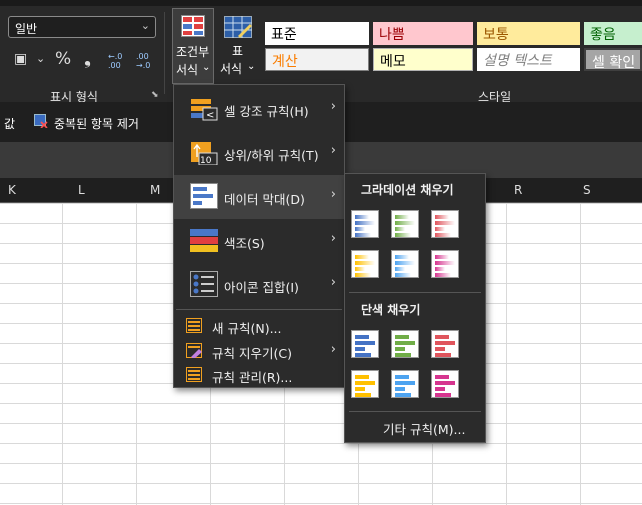  Describe the element at coordinates (613, 59) in the screenshot. I see `style-check-cell: 셀 확인` at that location.